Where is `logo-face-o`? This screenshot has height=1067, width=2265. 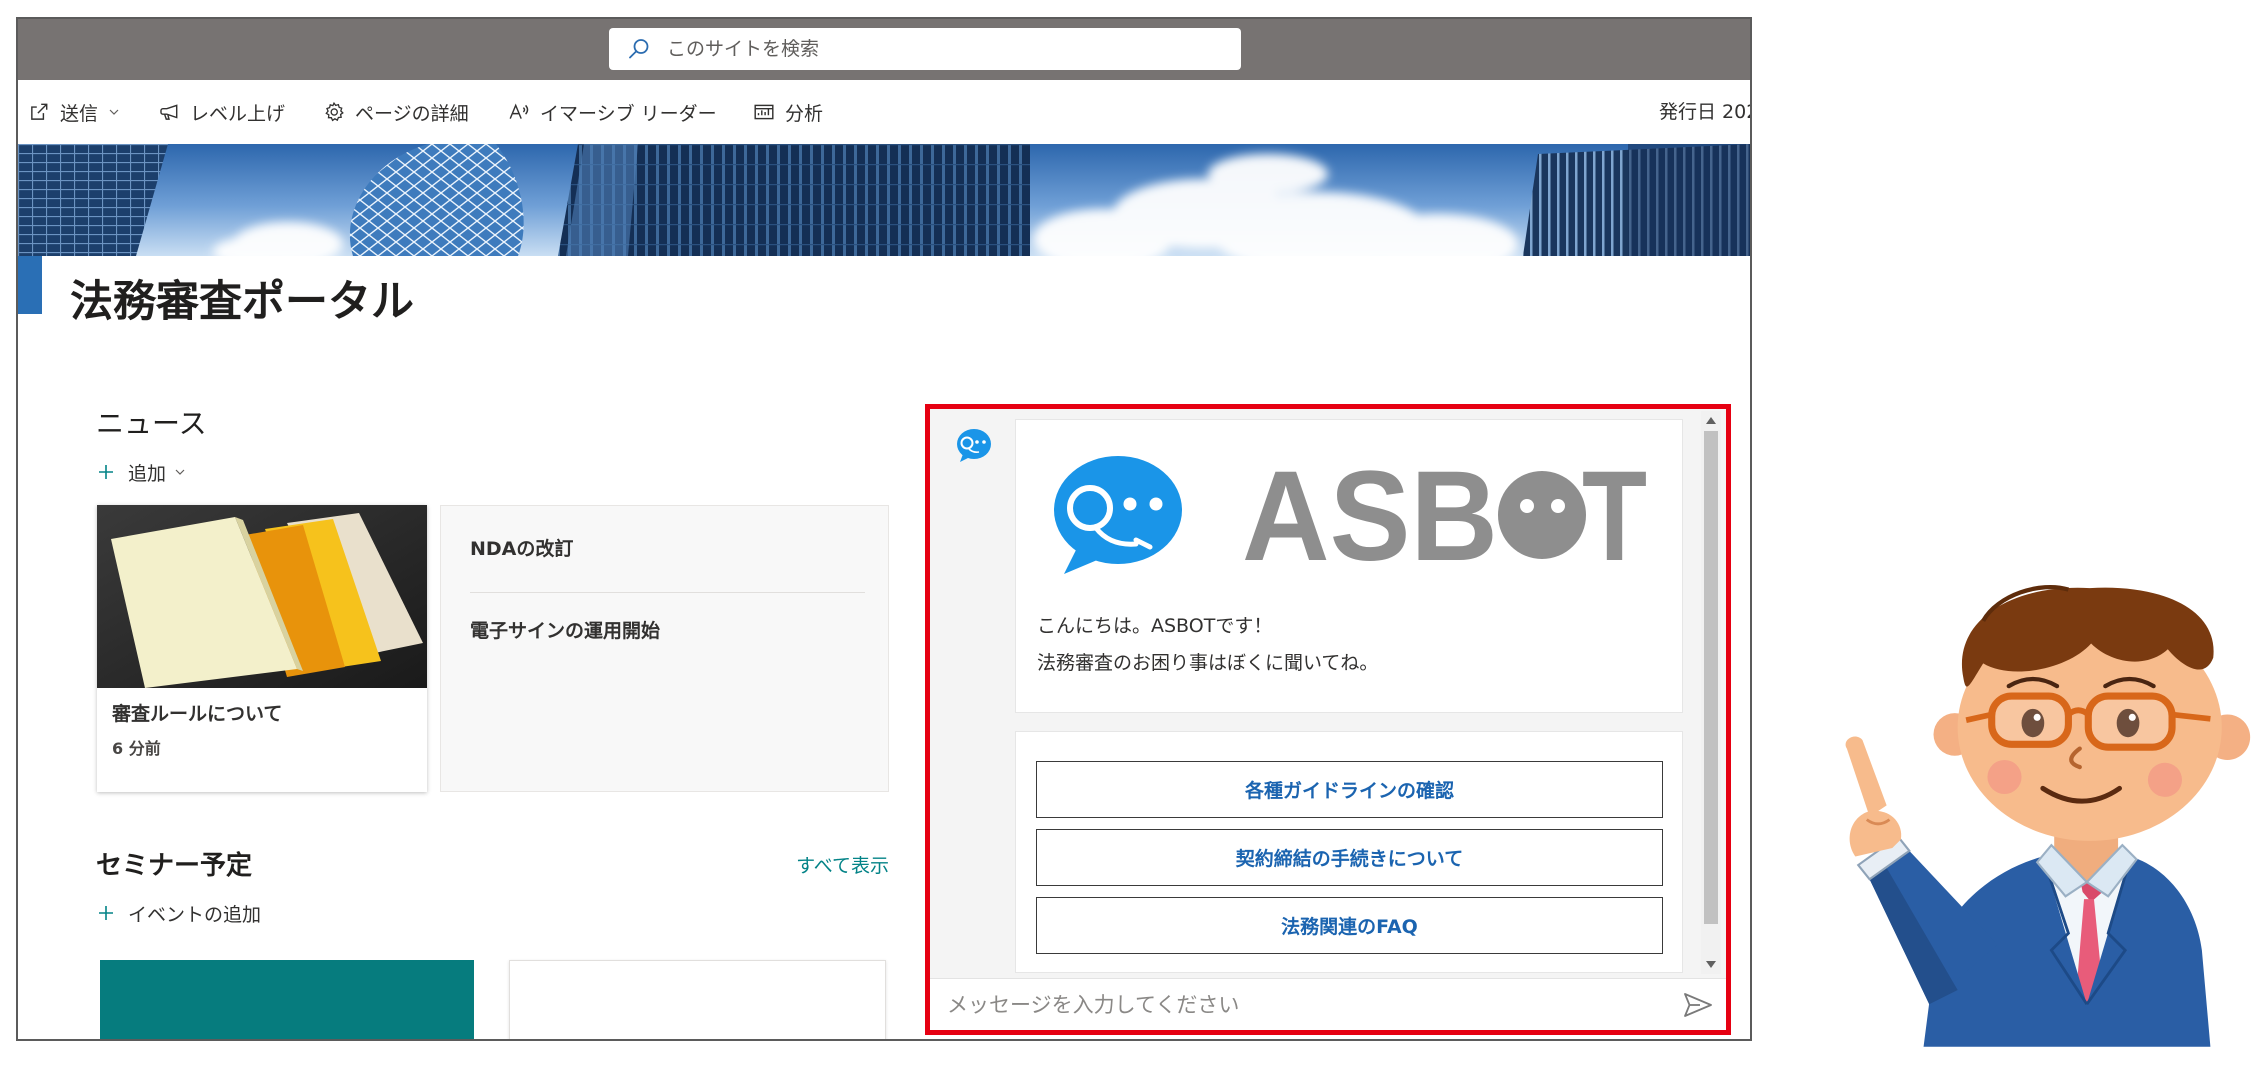
logo-face-o is located at coordinates (1542, 515).